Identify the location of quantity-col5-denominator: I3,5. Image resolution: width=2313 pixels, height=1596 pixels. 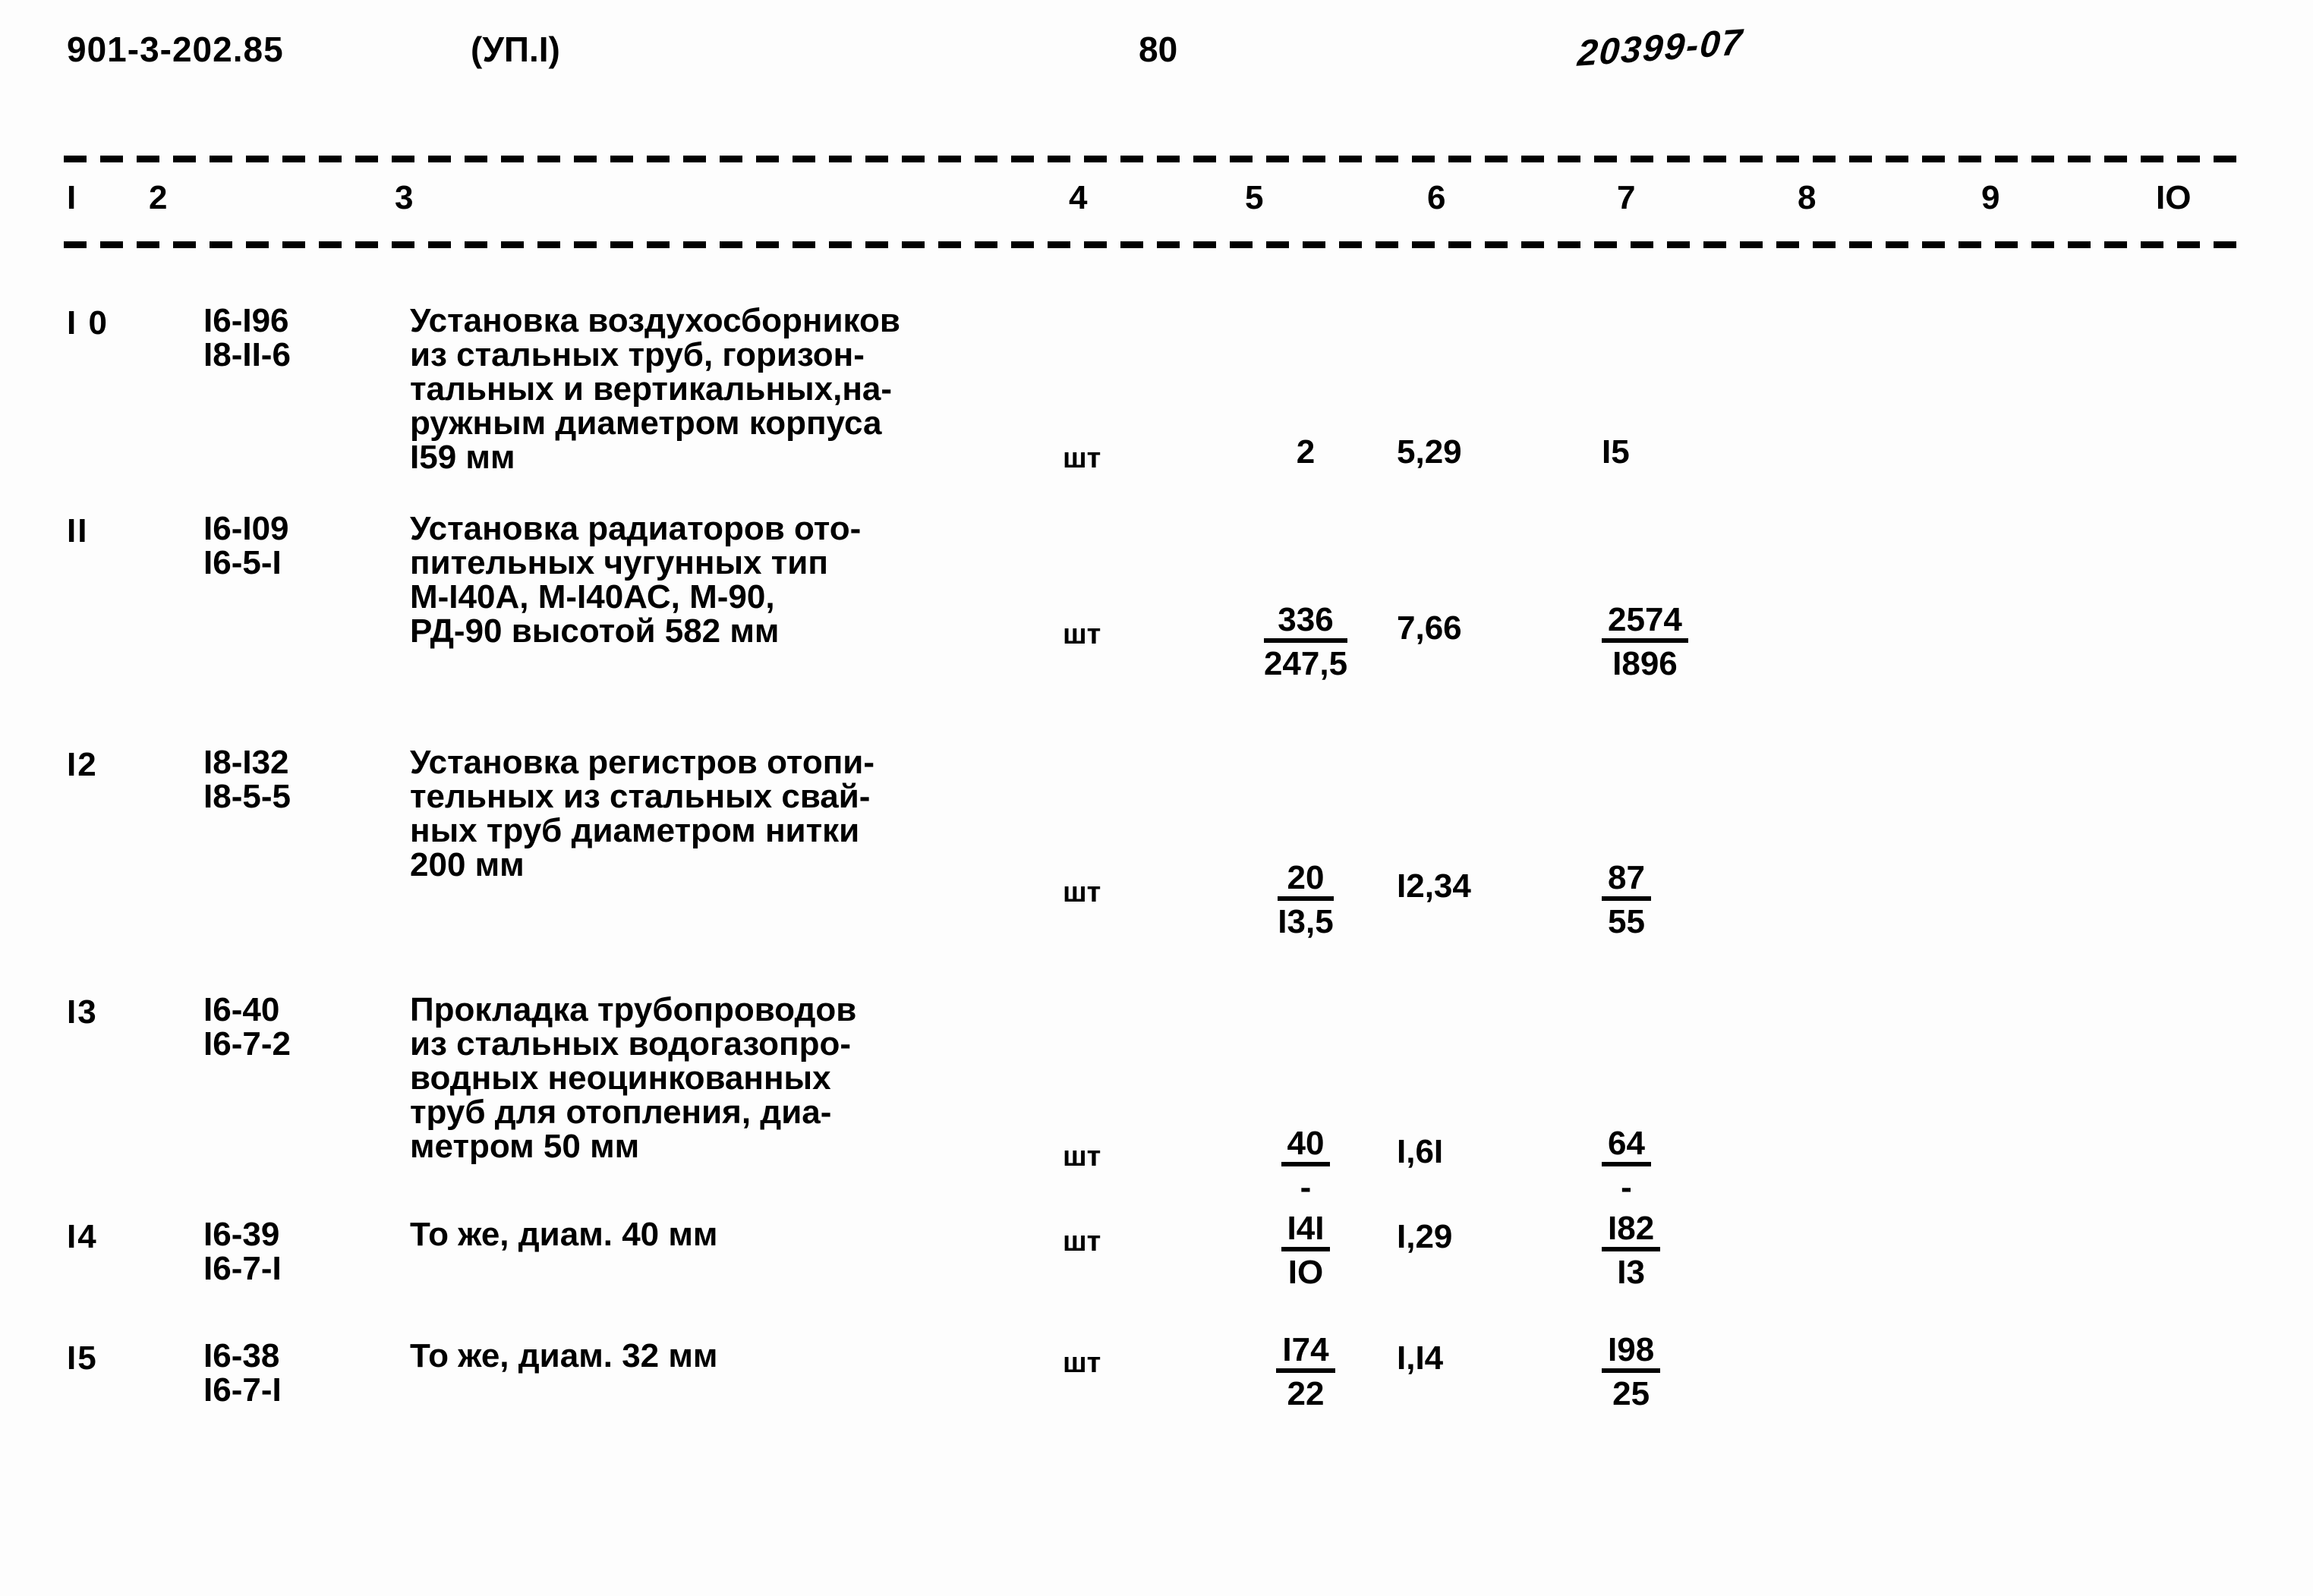
(1306, 922).